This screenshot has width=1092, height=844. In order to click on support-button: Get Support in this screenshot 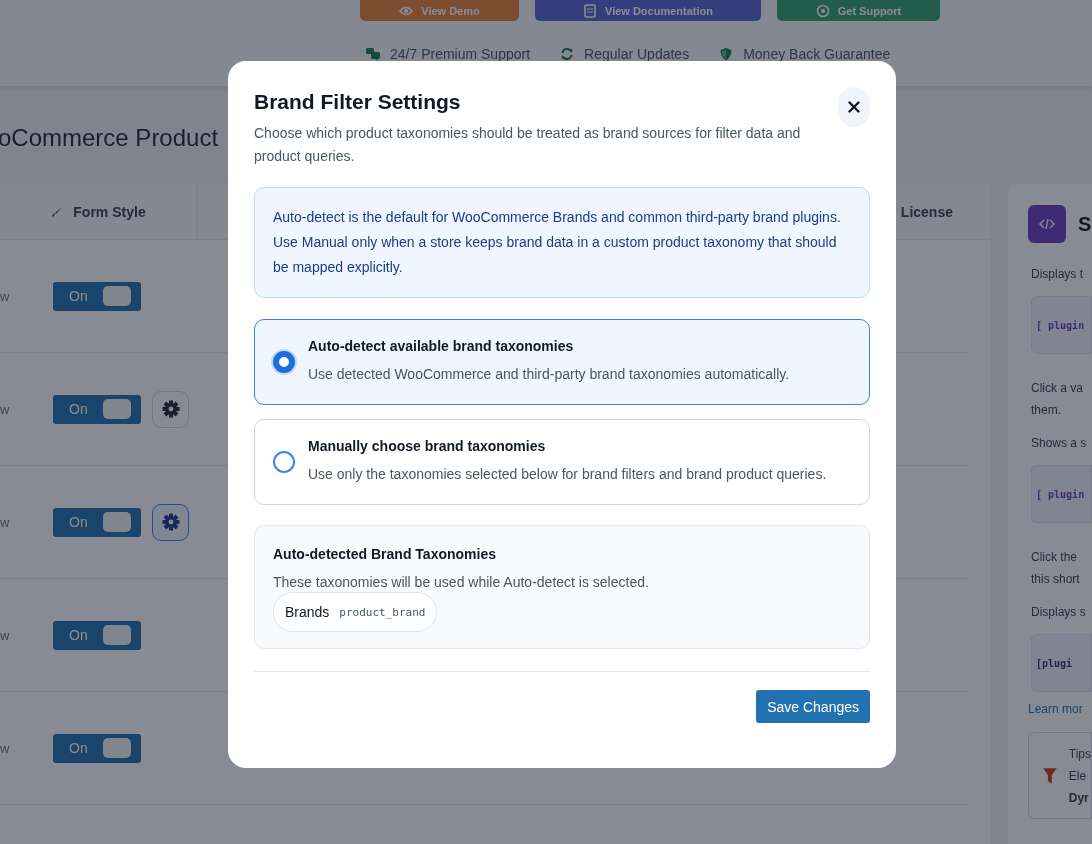, I will do `click(858, 10)`.